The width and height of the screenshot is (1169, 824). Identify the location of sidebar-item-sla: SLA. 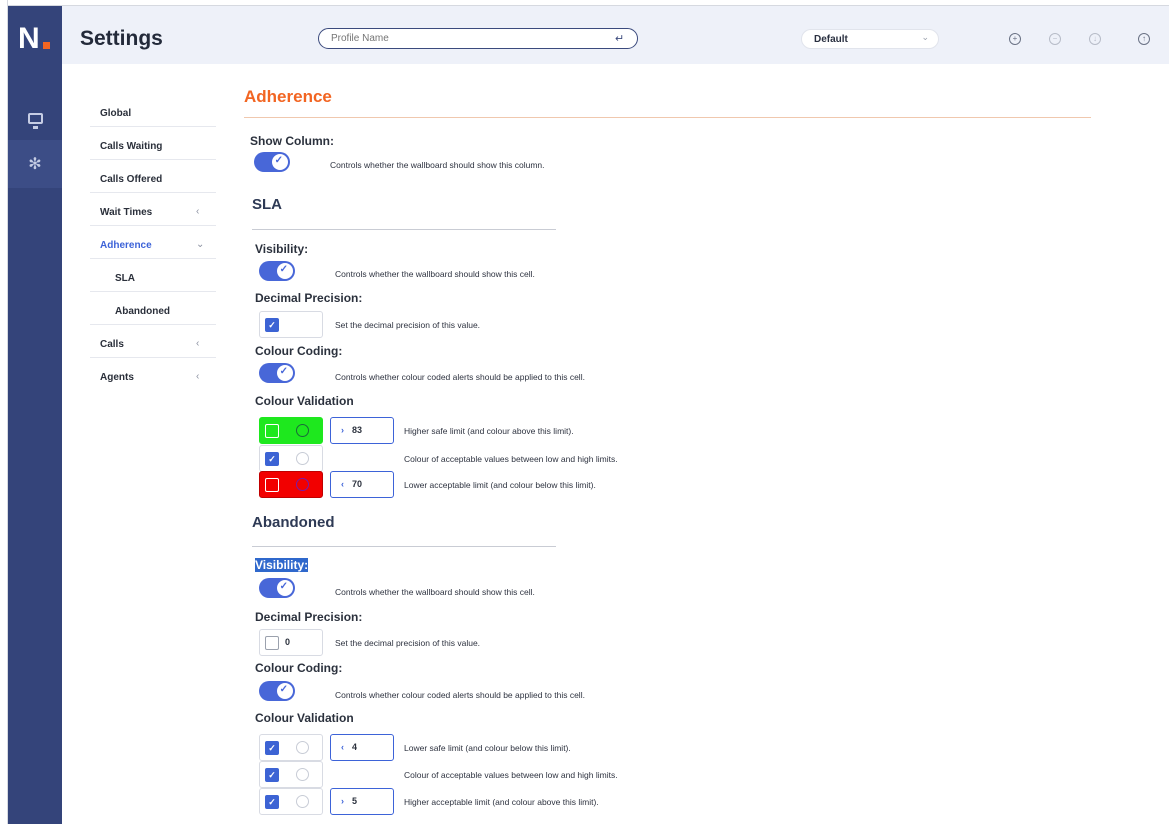
(153, 275).